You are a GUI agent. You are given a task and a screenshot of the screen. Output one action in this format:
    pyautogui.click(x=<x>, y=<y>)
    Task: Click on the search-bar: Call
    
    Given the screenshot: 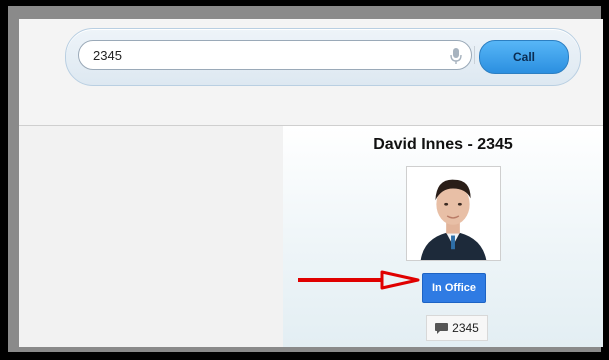 What is the action you would take?
    pyautogui.click(x=323, y=57)
    